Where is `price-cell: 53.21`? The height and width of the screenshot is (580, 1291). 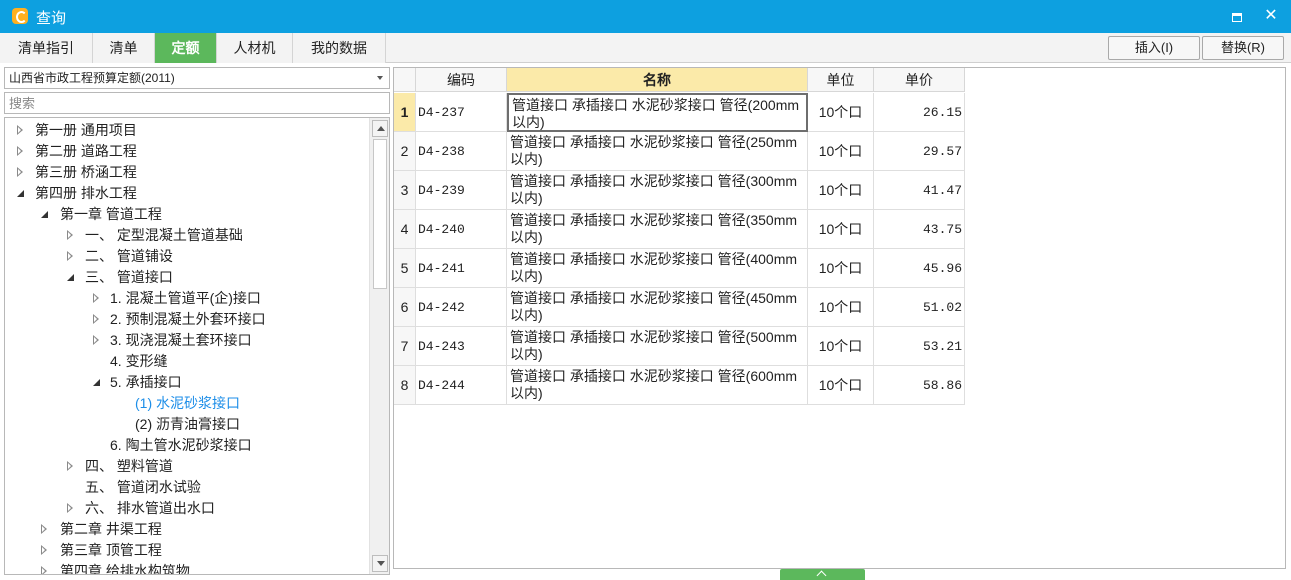 price-cell: 53.21 is located at coordinates (919, 346).